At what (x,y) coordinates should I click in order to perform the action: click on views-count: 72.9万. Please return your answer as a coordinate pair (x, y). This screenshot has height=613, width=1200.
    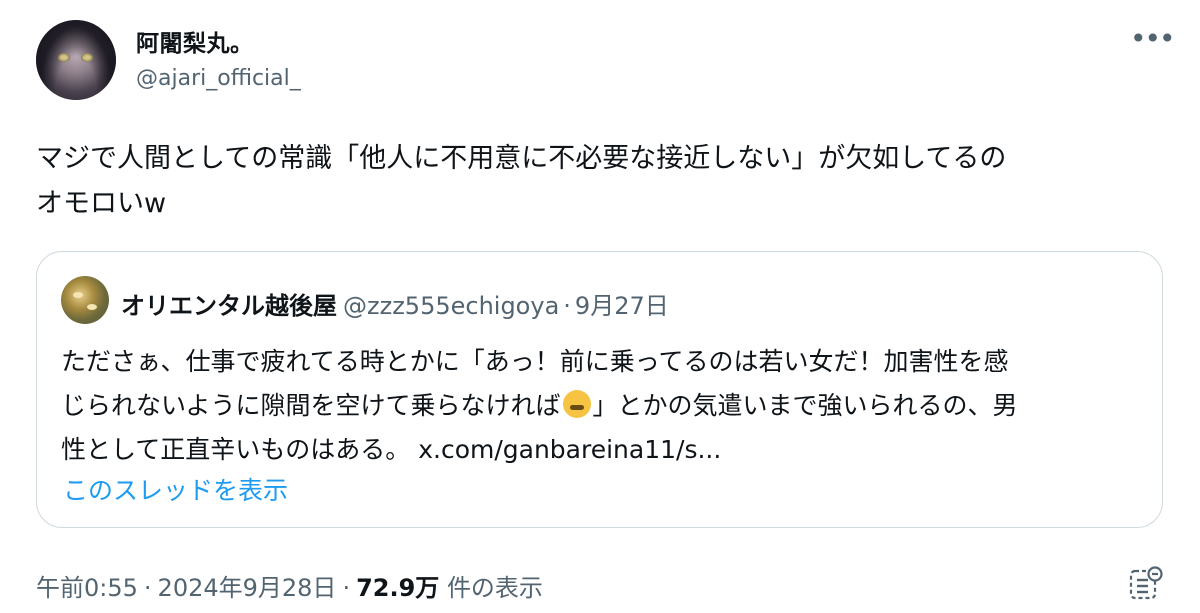
    Looking at the image, I should click on (398, 588).